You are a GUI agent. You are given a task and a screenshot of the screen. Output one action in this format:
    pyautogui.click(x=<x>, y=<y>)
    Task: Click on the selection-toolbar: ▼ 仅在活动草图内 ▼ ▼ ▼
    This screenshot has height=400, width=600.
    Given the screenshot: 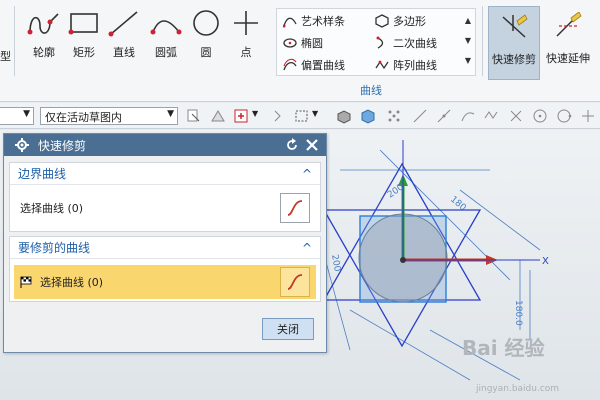 What is the action you would take?
    pyautogui.click(x=300, y=116)
    